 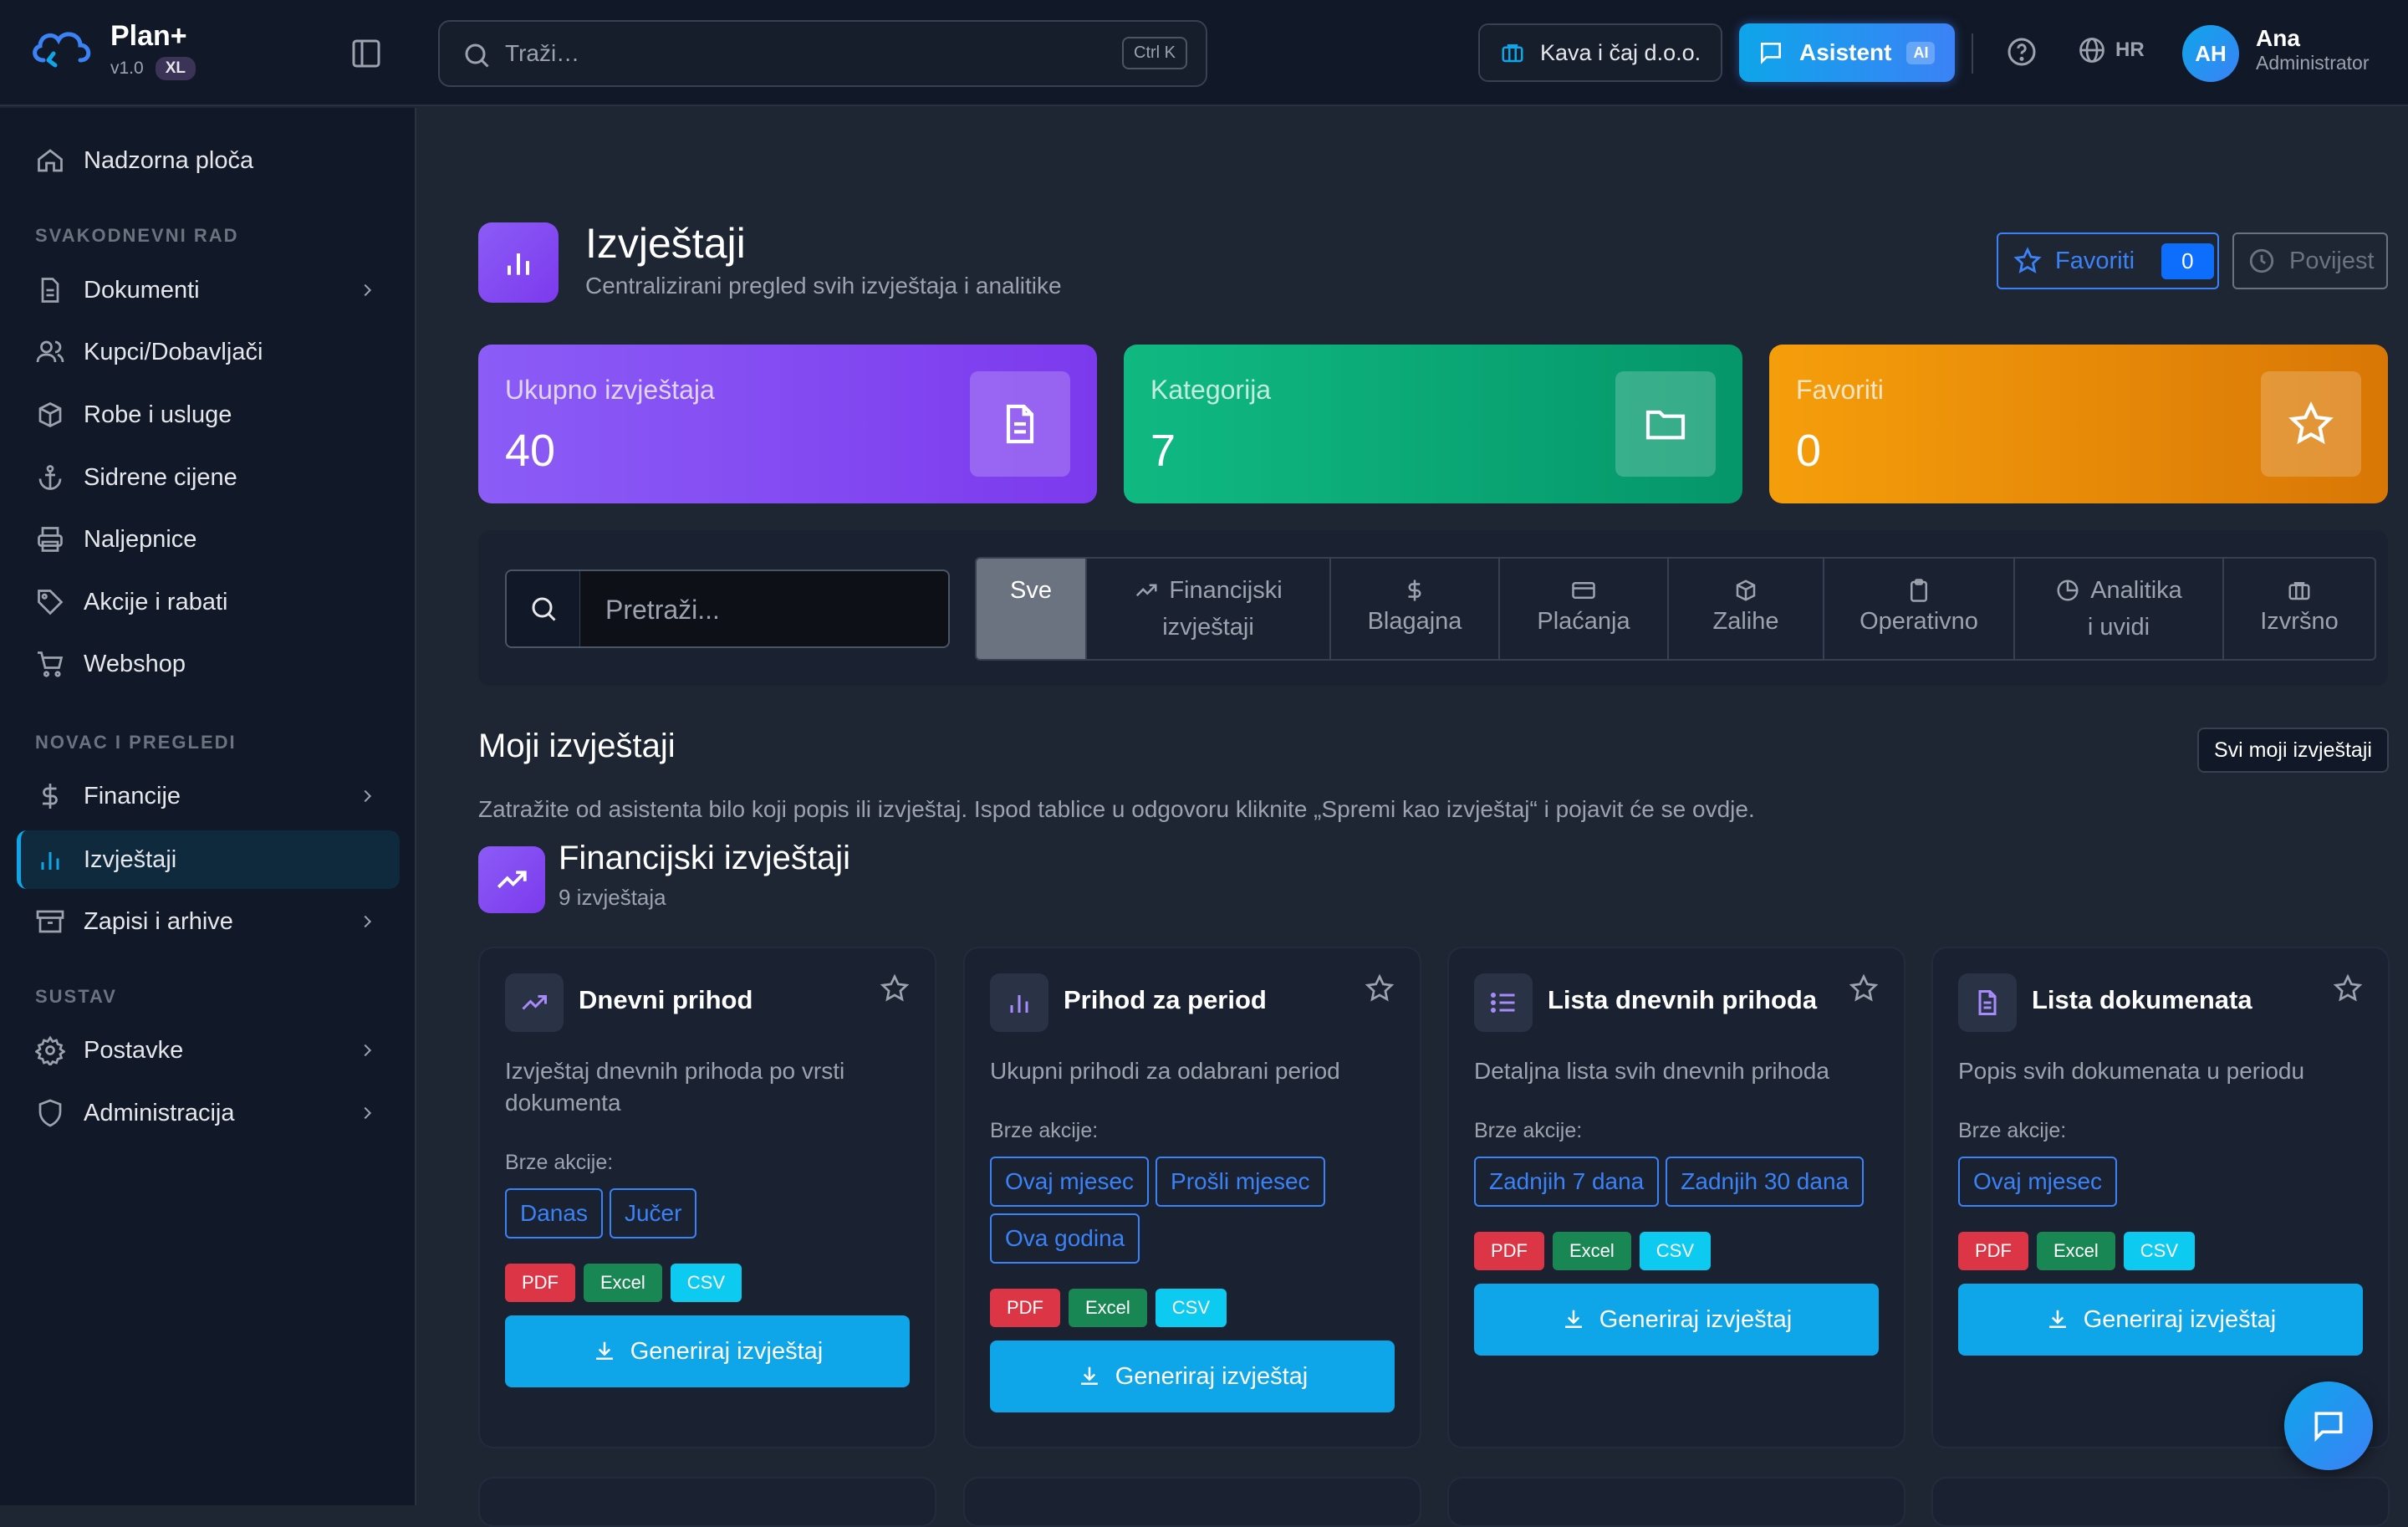 What do you see at coordinates (1089, 1376) in the screenshot?
I see `download-icon` at bounding box center [1089, 1376].